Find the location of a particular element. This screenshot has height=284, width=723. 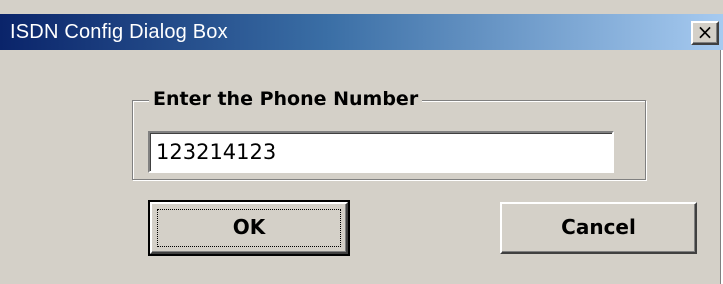

group-legend: Enter the Phone Number is located at coordinates (286, 99).